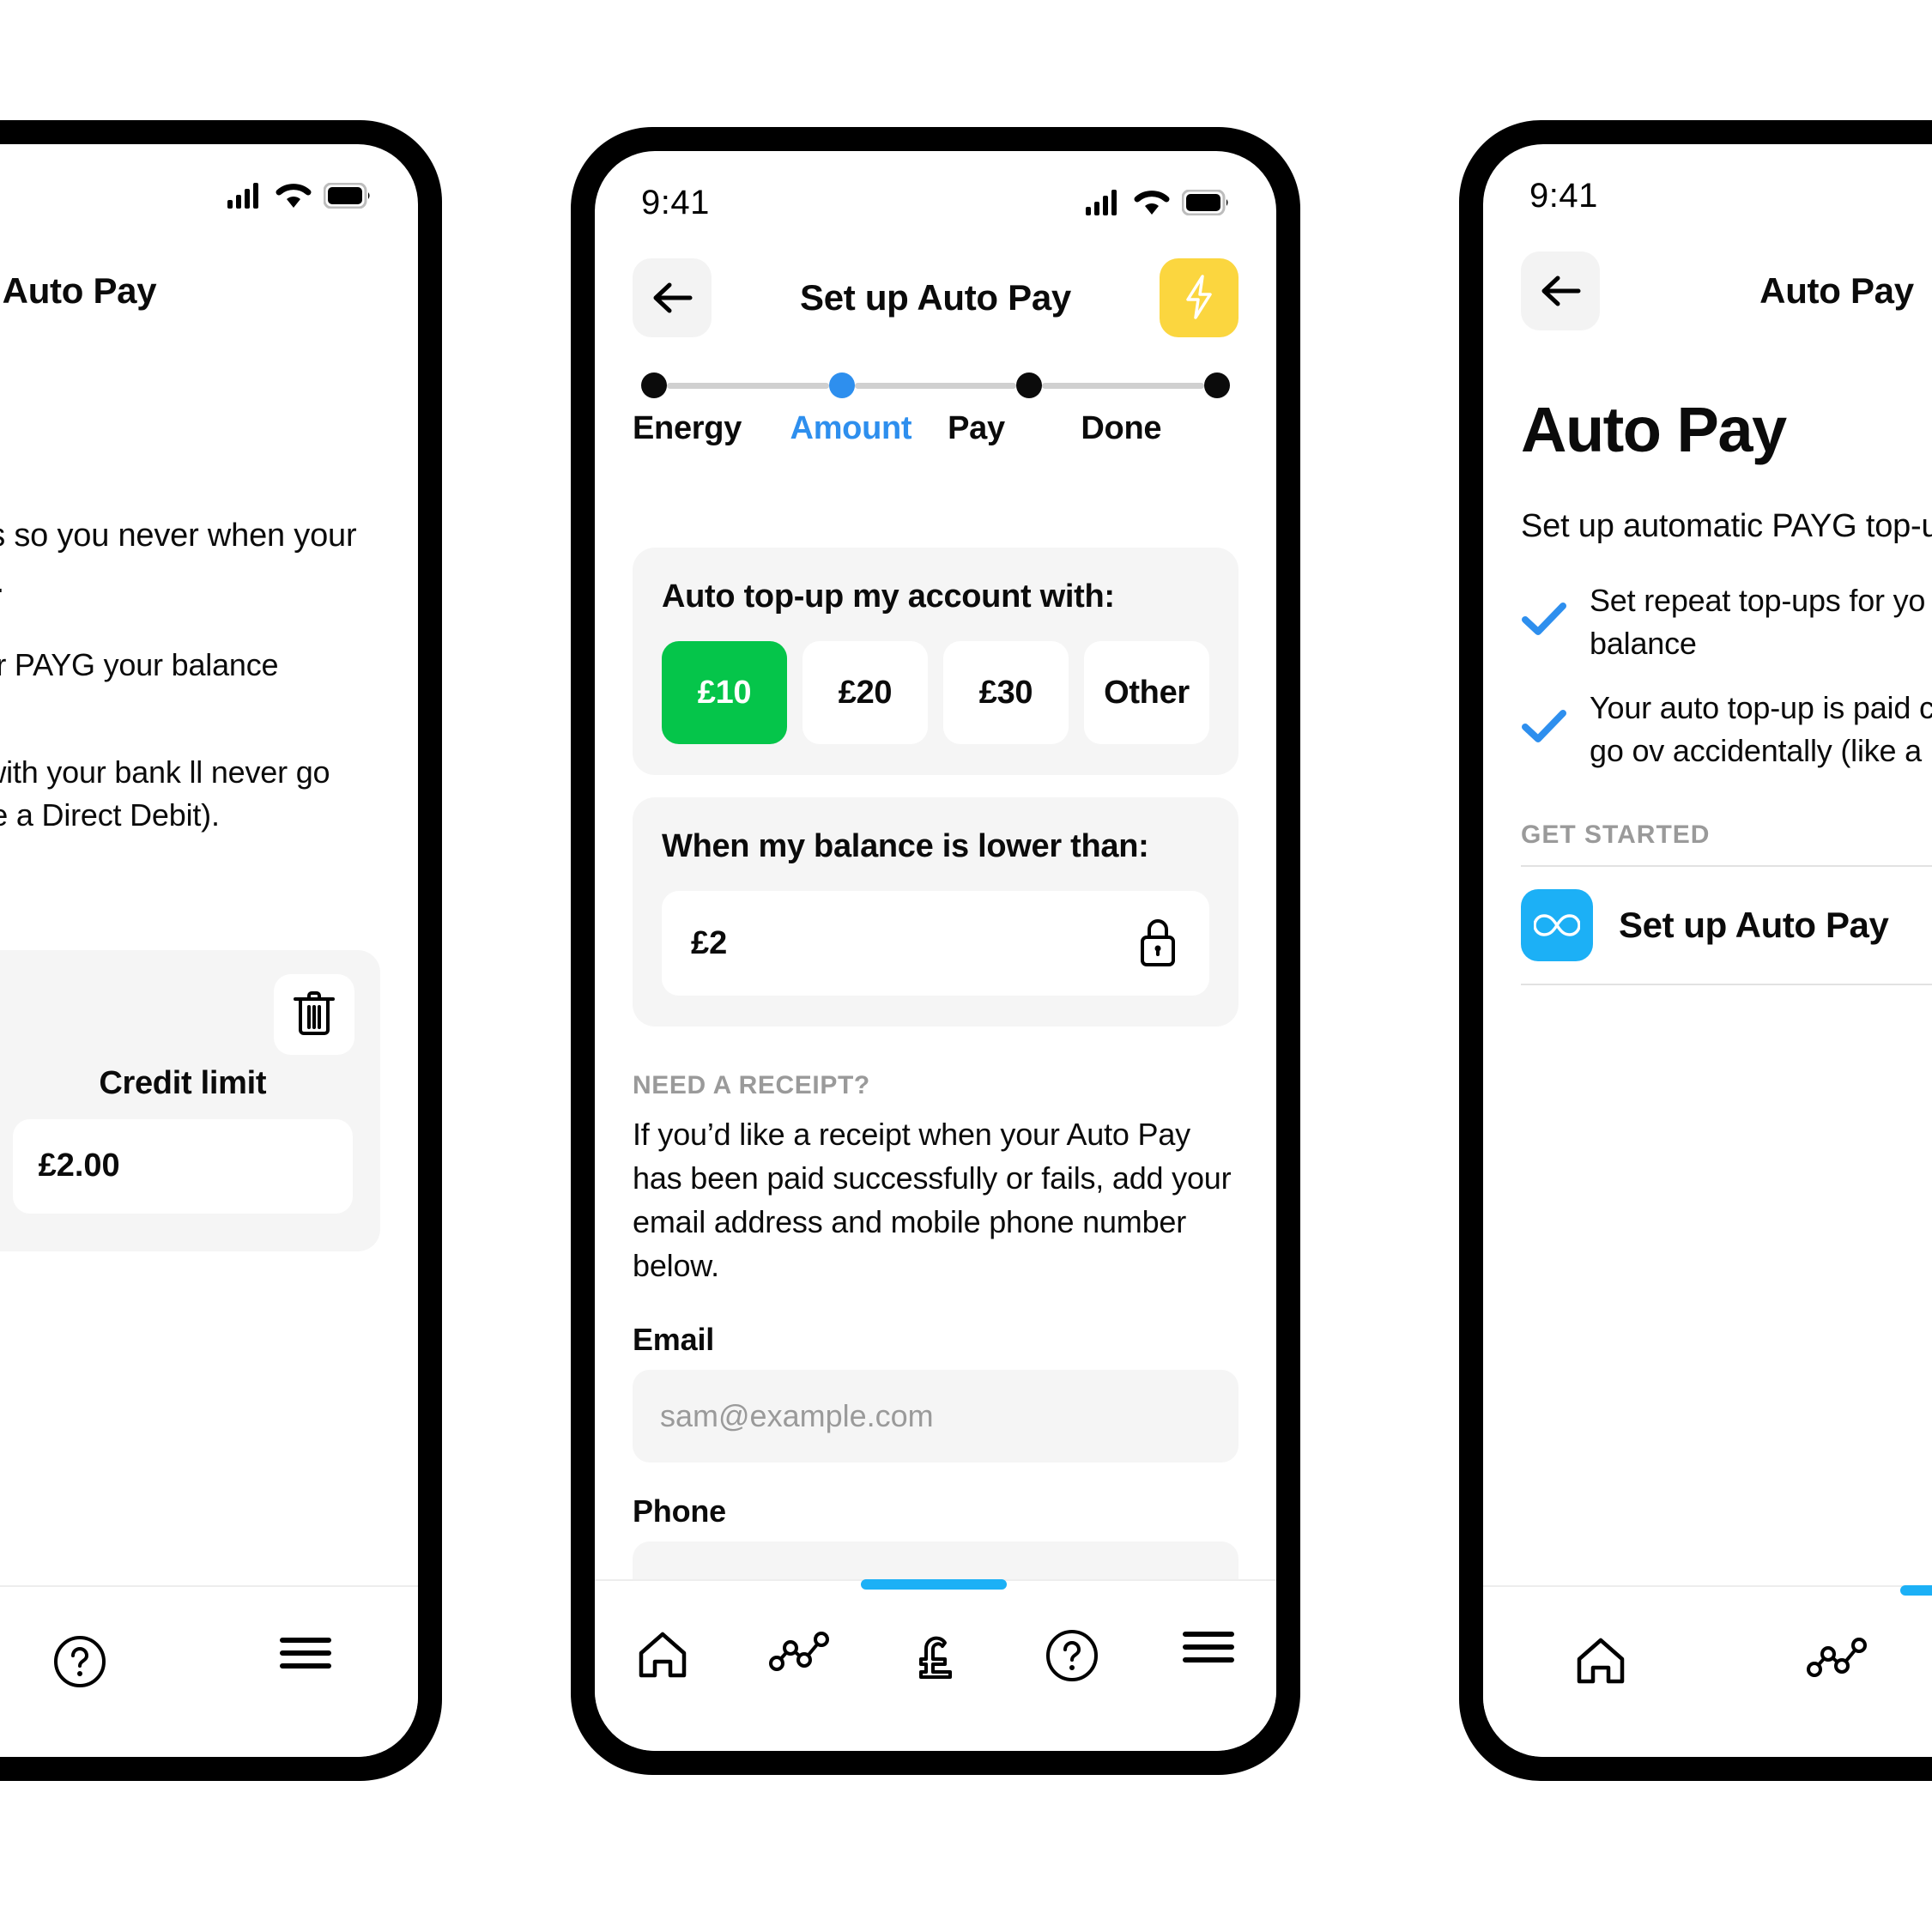 The image size is (1932, 1932). Describe the element at coordinates (209, 291) in the screenshot. I see `nav-bar-left: Auto Pay` at that location.